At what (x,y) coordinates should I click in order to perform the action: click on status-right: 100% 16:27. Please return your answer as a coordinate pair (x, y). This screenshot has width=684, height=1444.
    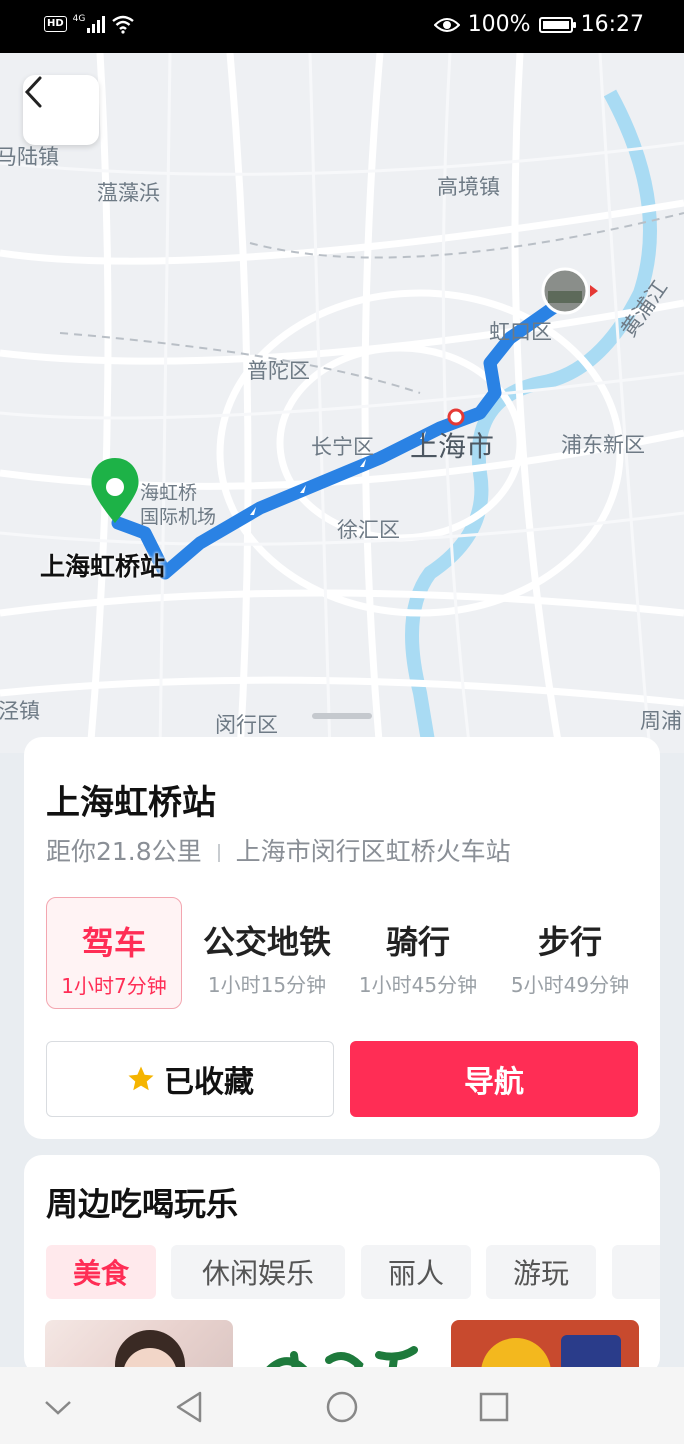
    Looking at the image, I should click on (538, 24).